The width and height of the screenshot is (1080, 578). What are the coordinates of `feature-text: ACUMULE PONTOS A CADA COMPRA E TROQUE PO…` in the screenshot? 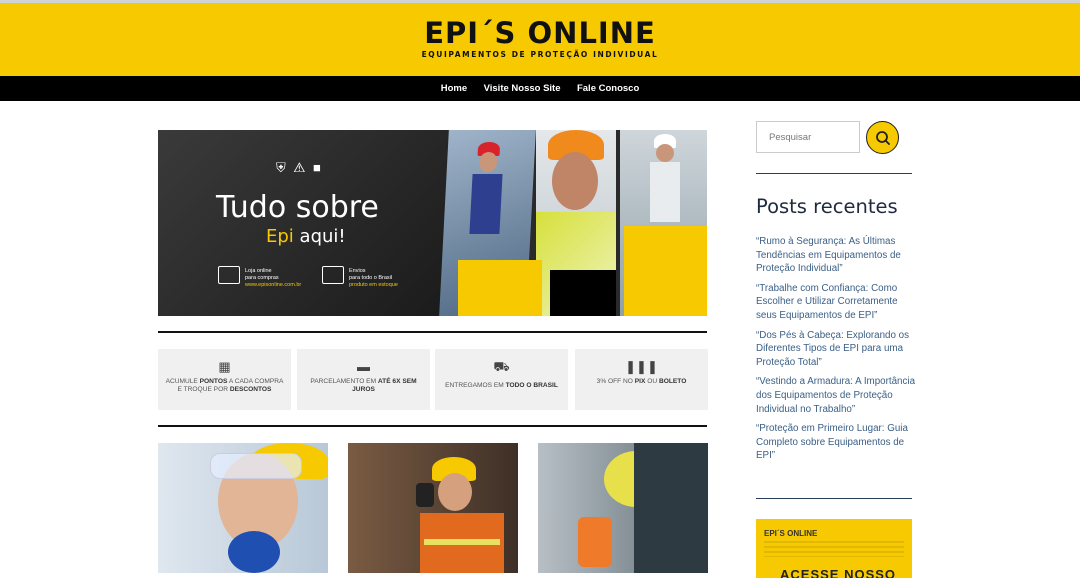 It's located at (224, 385).